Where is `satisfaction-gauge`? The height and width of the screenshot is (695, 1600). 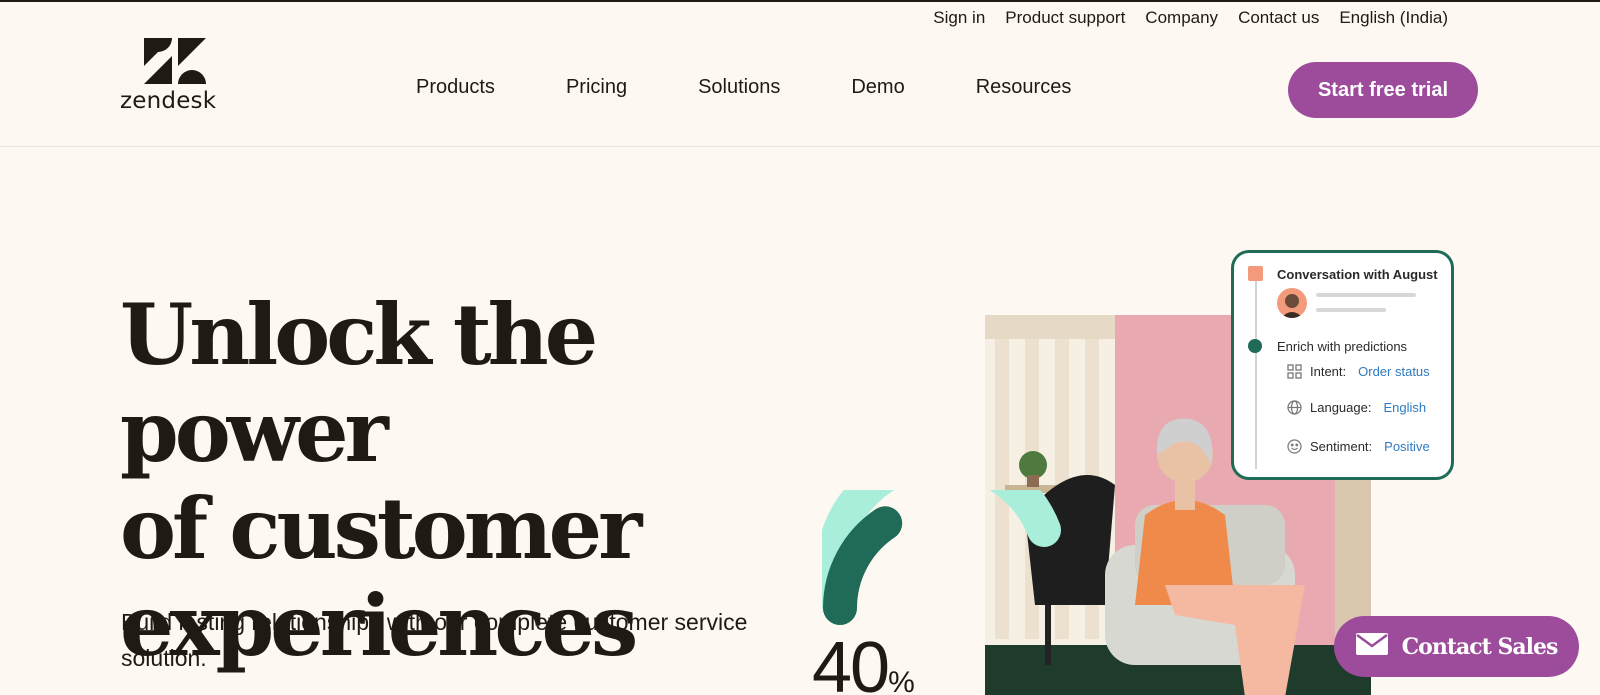 satisfaction-gauge is located at coordinates (941, 557).